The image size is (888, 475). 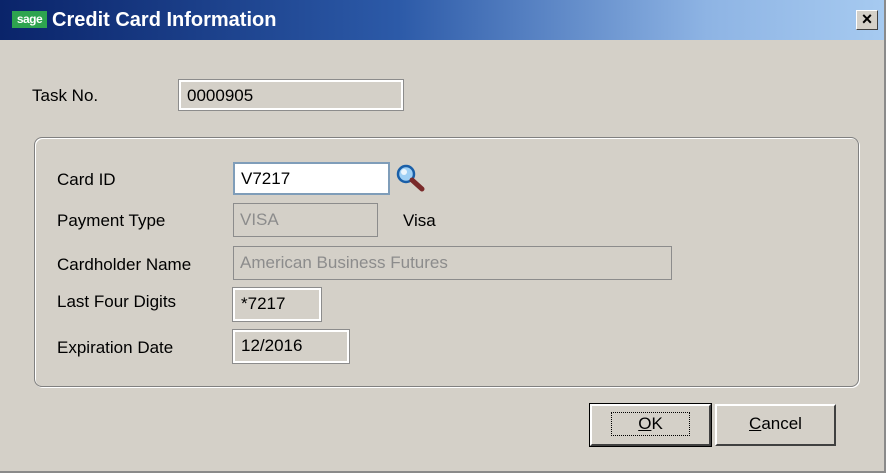 I want to click on task-no-label: Task No., so click(x=65, y=95).